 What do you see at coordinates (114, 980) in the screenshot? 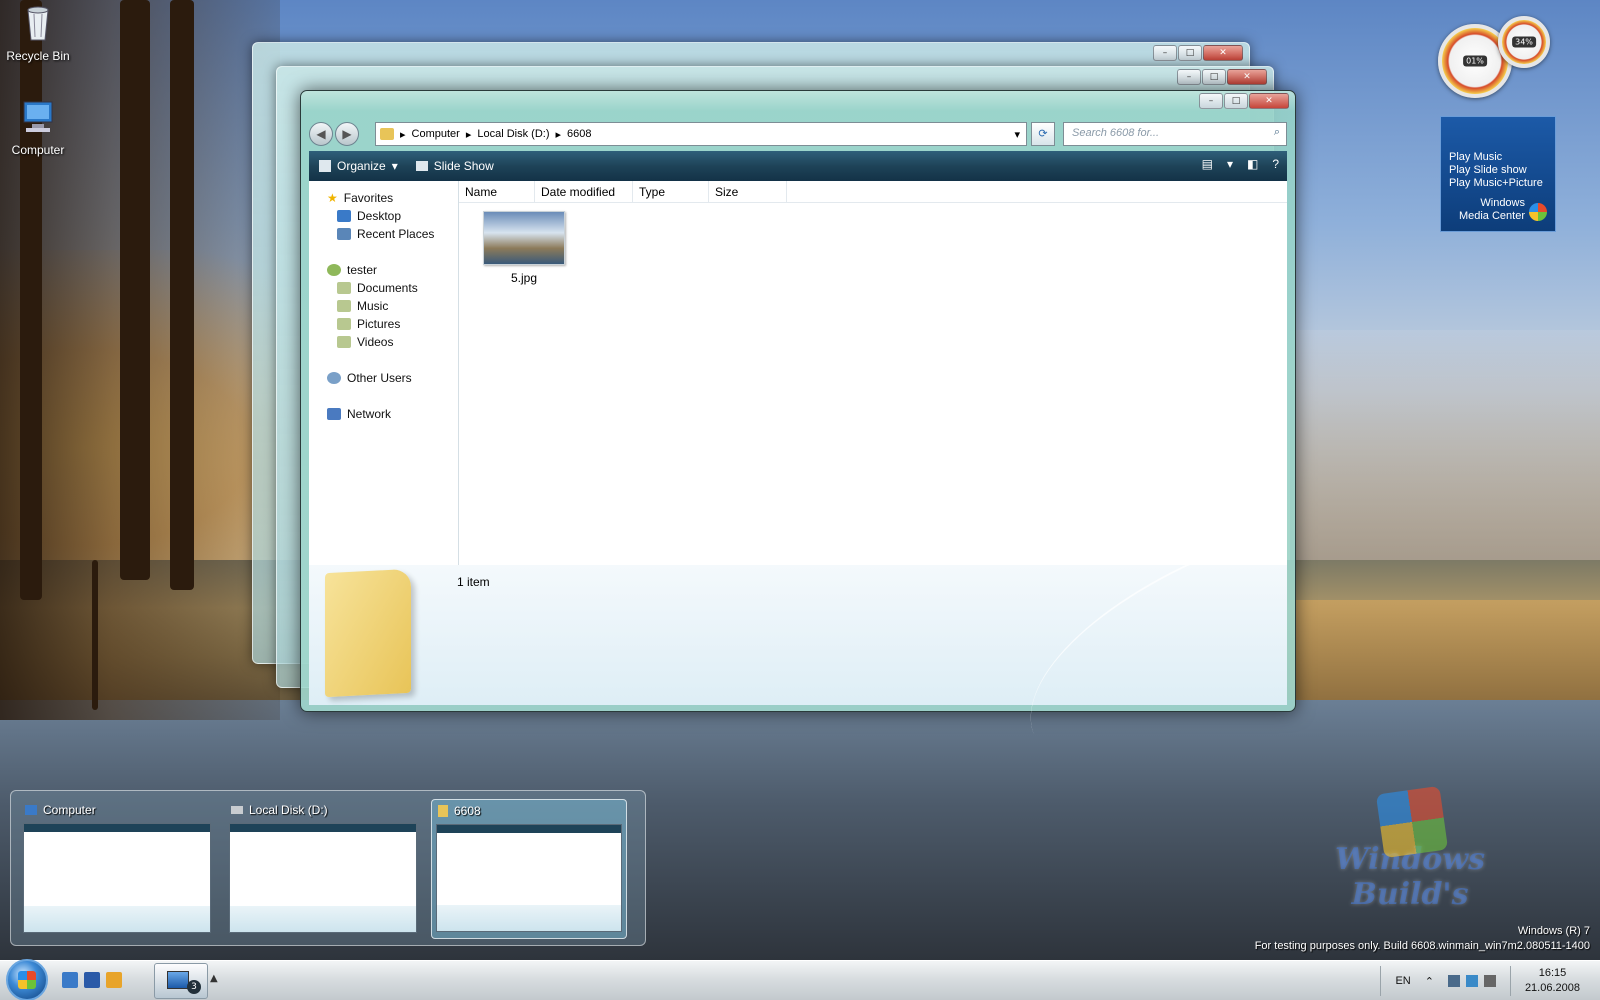
I see `media-player-icon` at bounding box center [114, 980].